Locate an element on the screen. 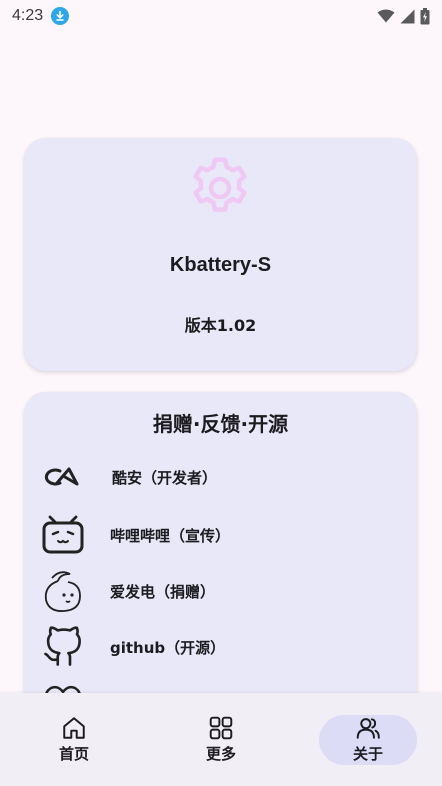 This screenshot has height=786, width=442. status-bar: 4:23 is located at coordinates (221, 16).